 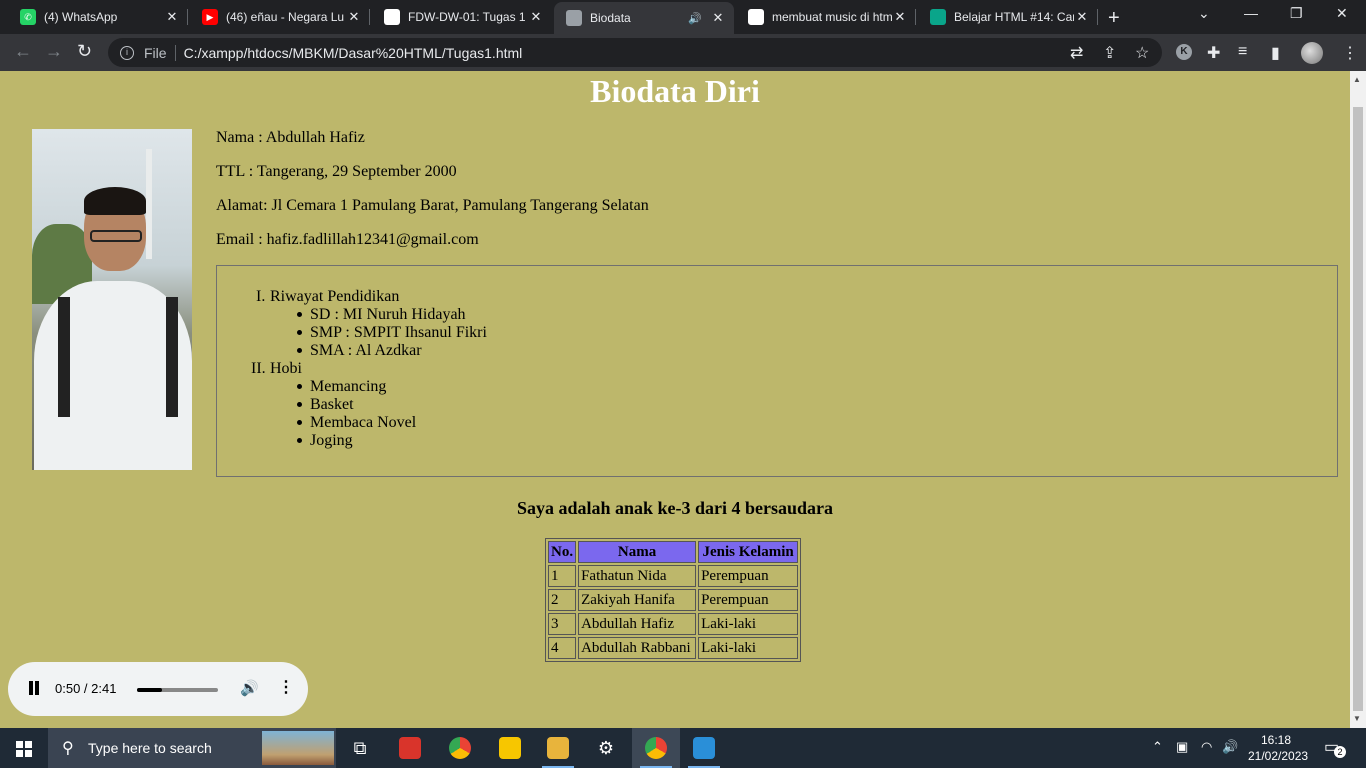 I want to click on list-item: SMA : Al Azdkar, so click(x=366, y=350).